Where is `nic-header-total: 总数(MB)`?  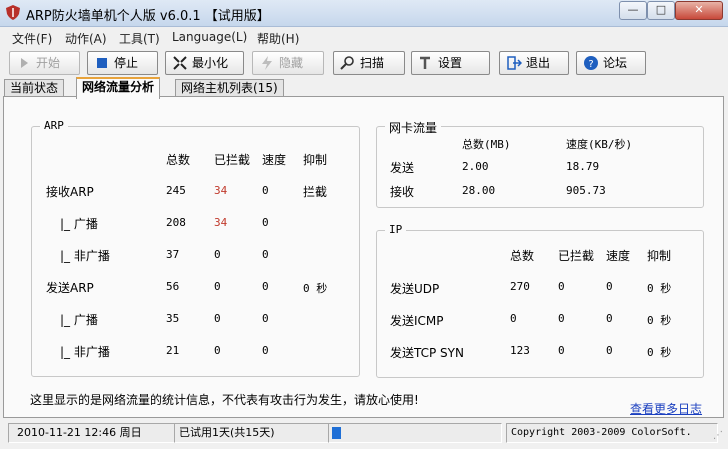
nic-header-total: 总数(MB) is located at coordinates (486, 144).